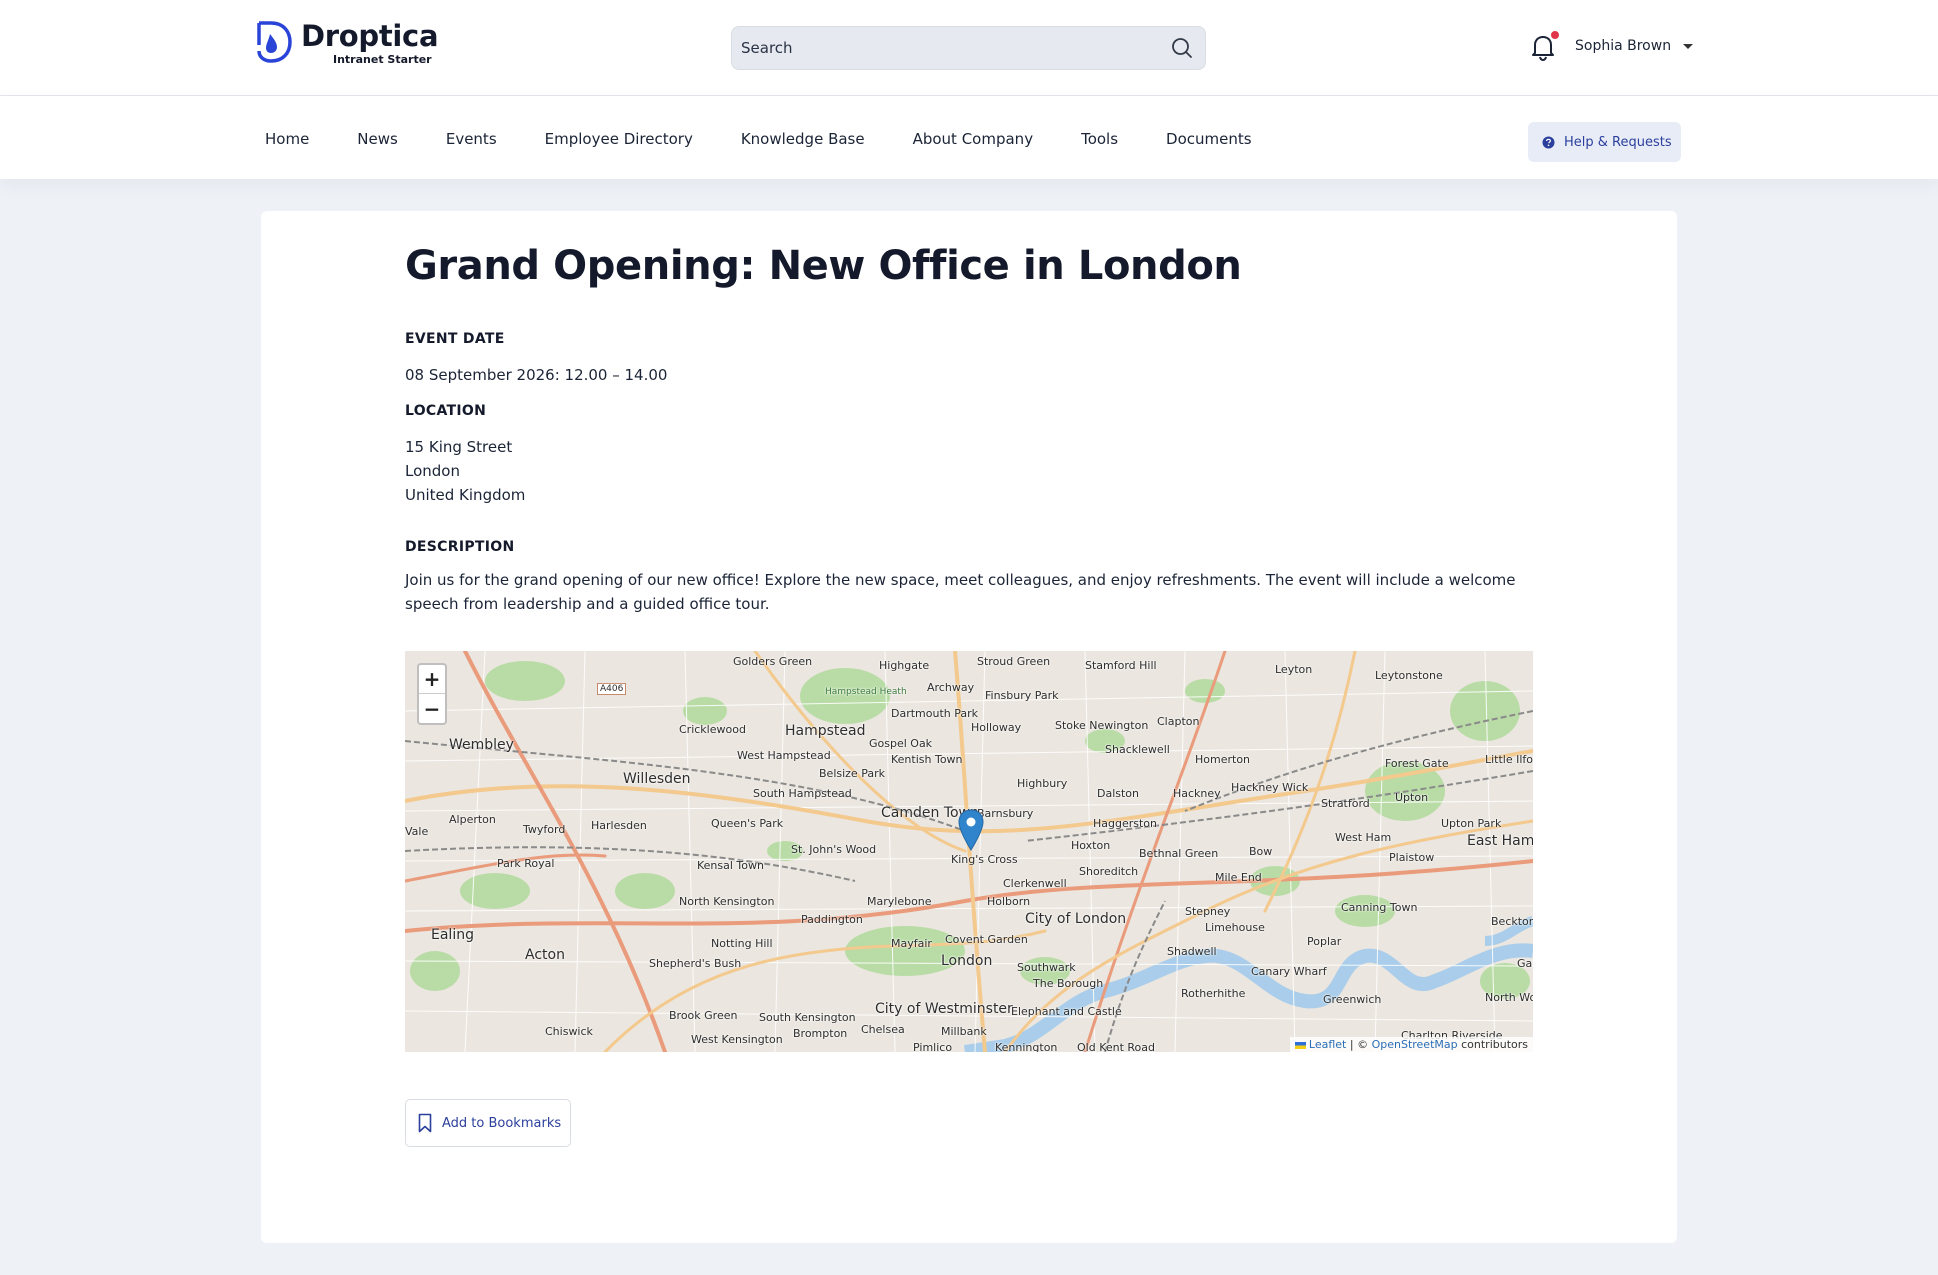 The image size is (1938, 1275). Describe the element at coordinates (832, 919) in the screenshot. I see `map-label: Paddington` at that location.